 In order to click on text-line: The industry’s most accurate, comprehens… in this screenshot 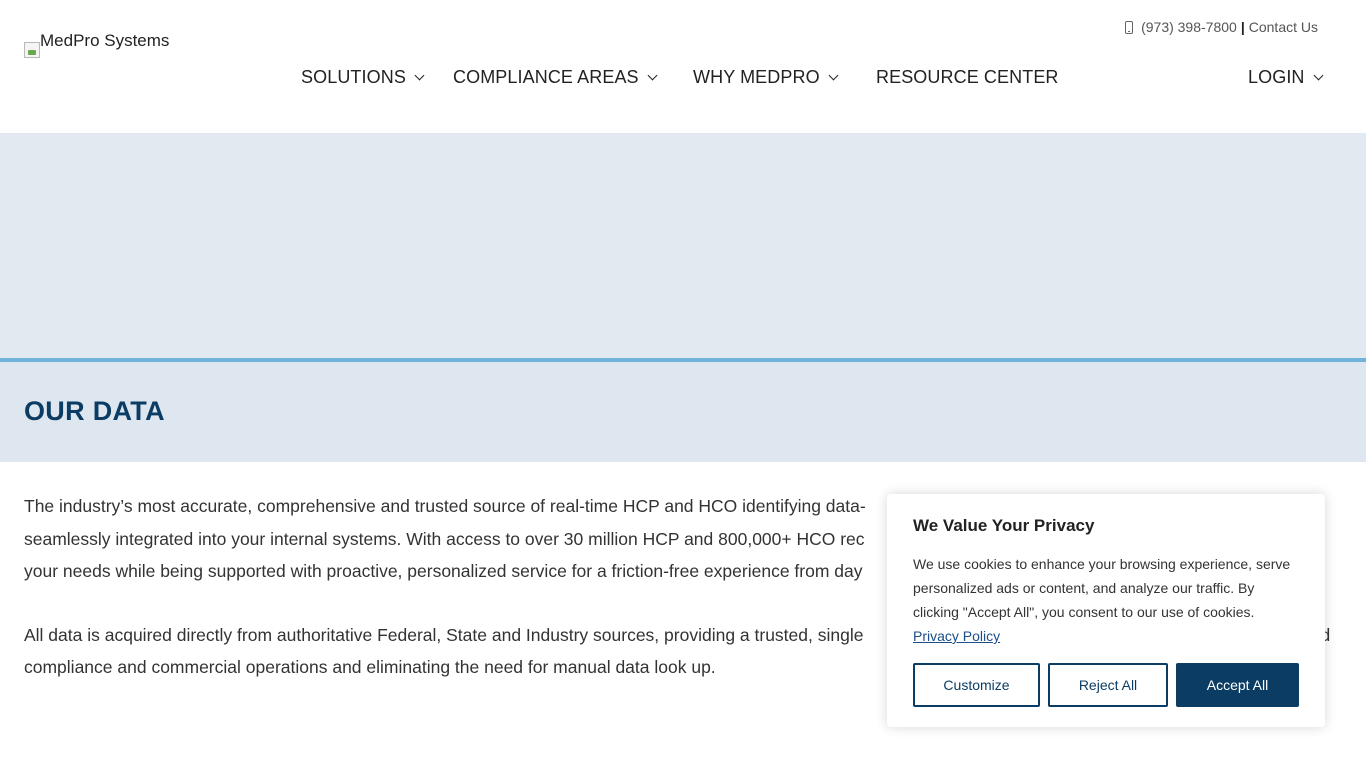, I will do `click(445, 506)`.